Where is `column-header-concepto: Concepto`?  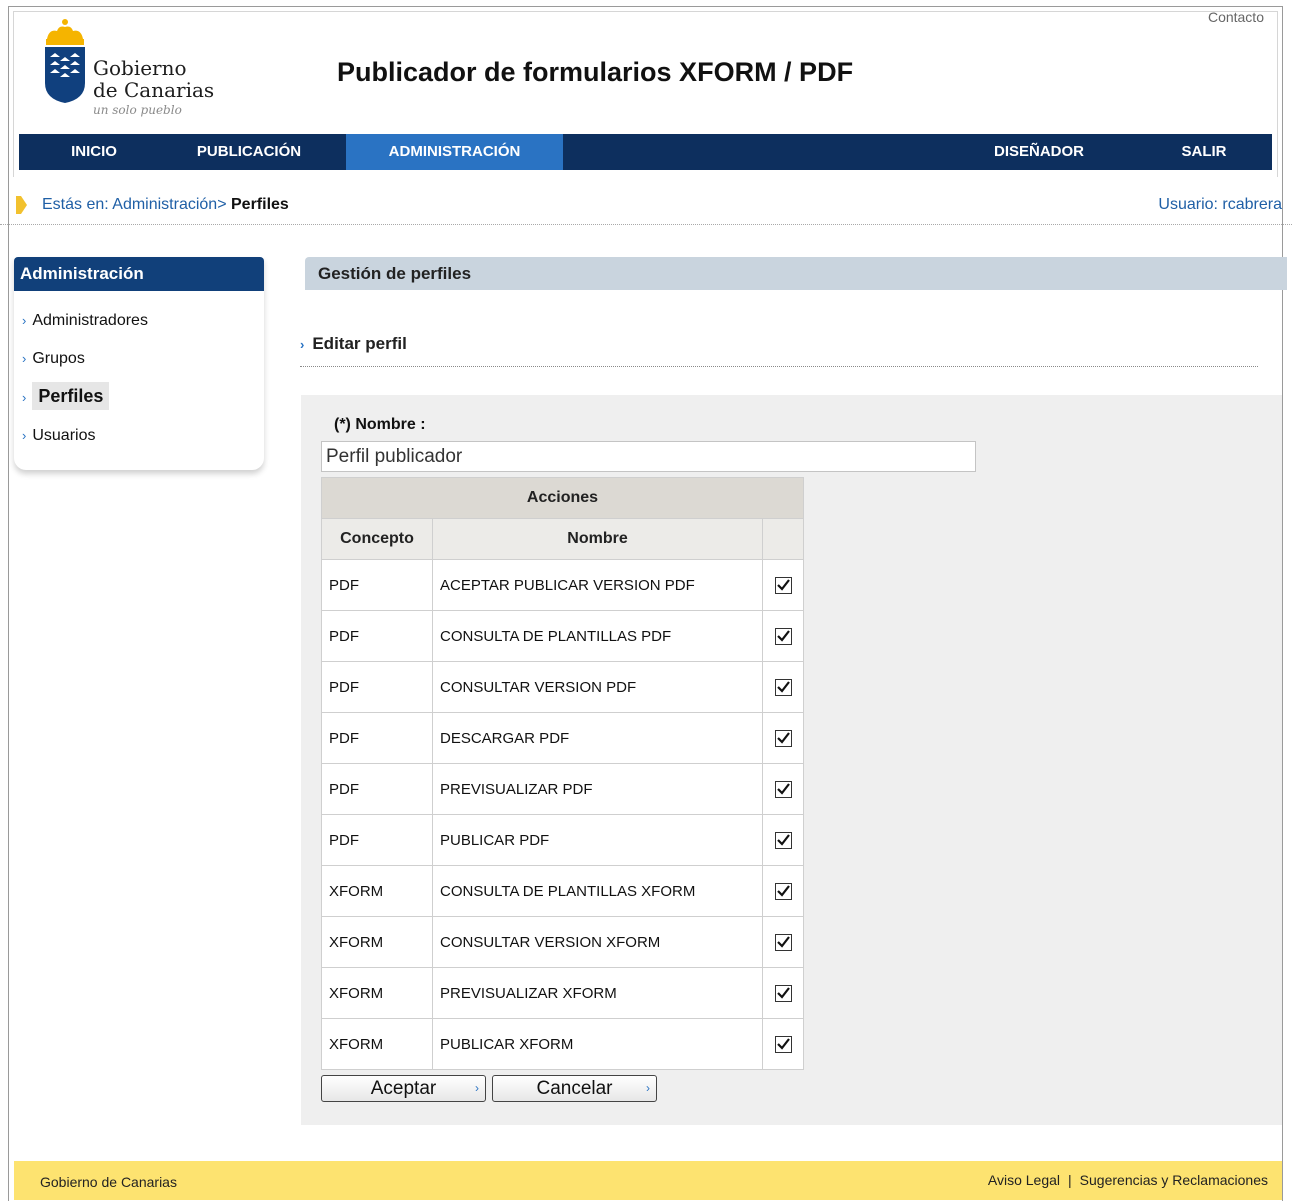
column-header-concepto: Concepto is located at coordinates (377, 539).